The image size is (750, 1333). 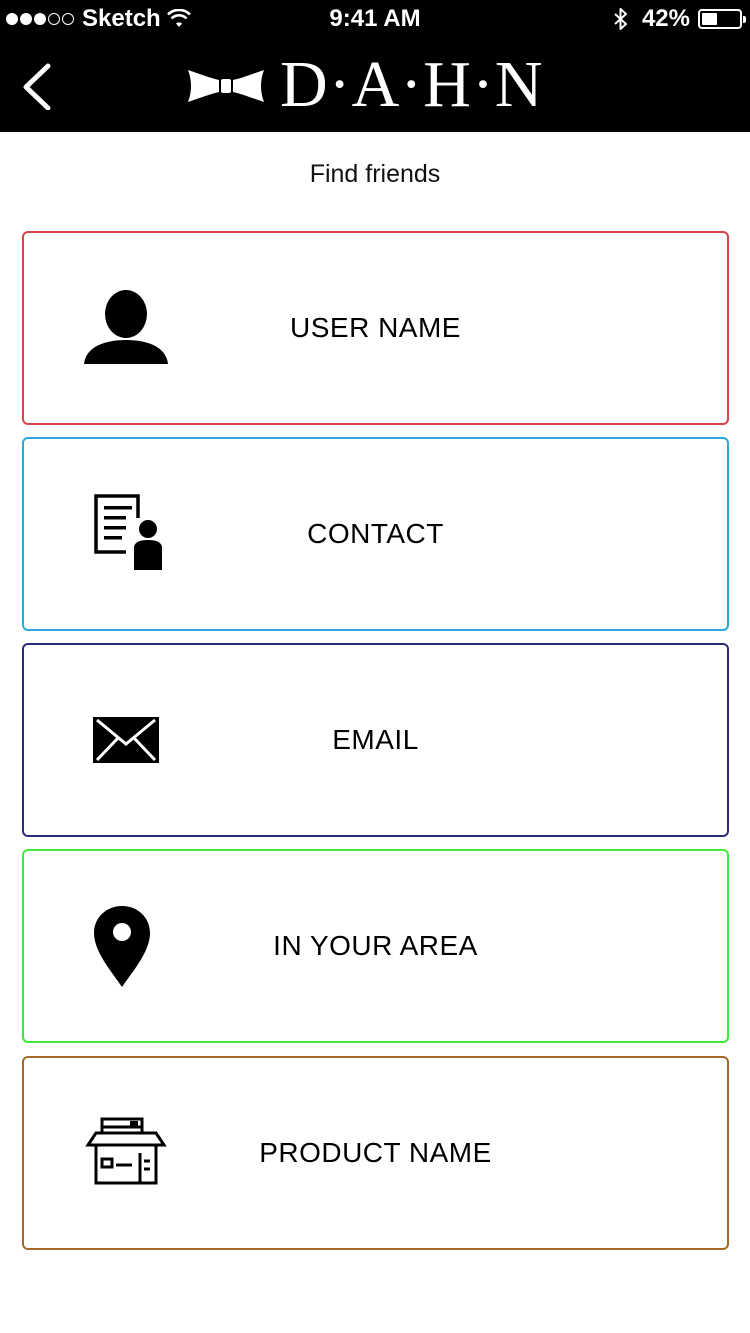 I want to click on option-label: PRODUCT NAME, so click(x=375, y=1152).